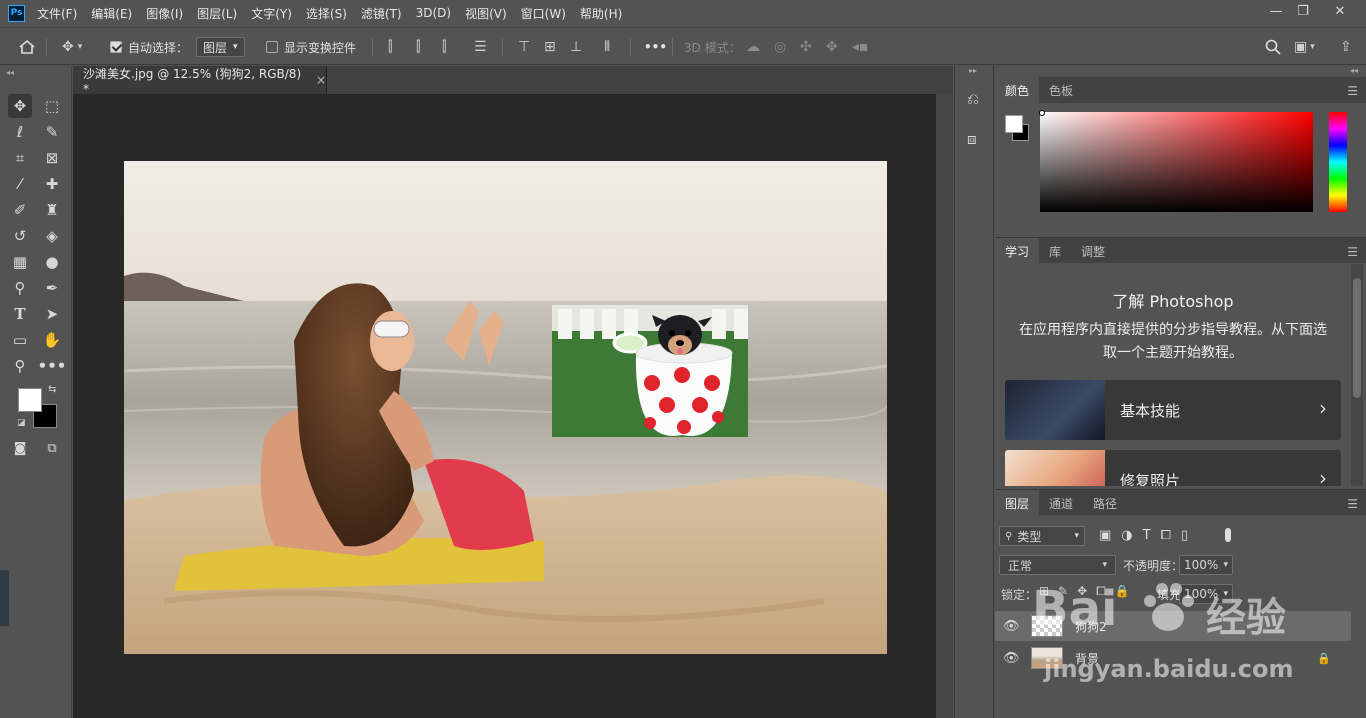  What do you see at coordinates (1303, 11) in the screenshot?
I see `restore-button: ❐` at bounding box center [1303, 11].